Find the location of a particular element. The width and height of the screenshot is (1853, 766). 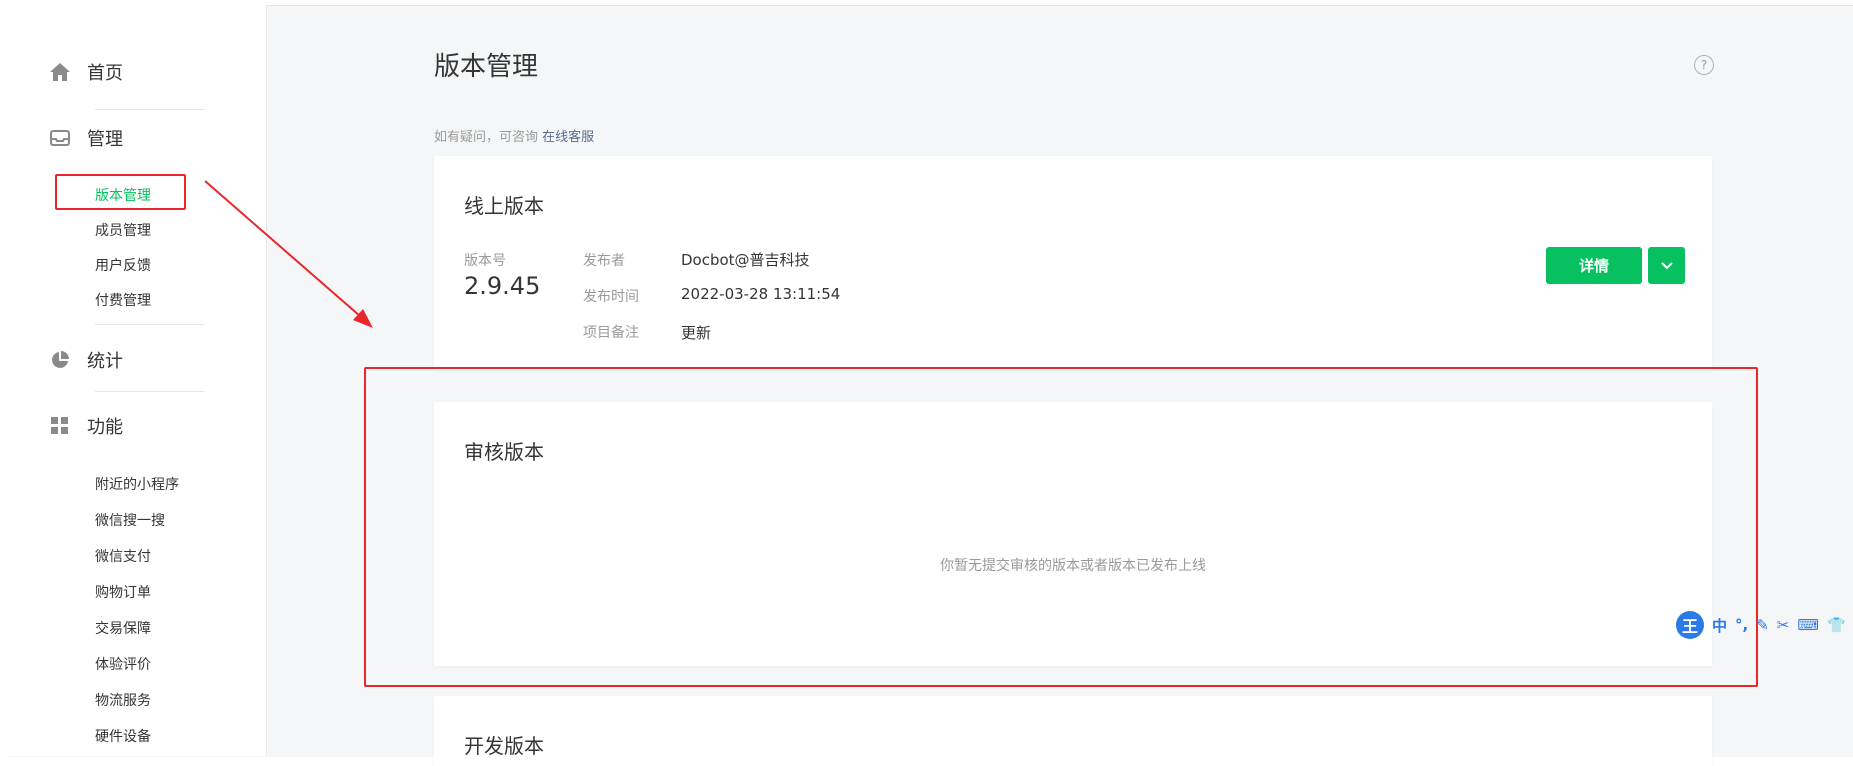

home-icon is located at coordinates (60, 72).